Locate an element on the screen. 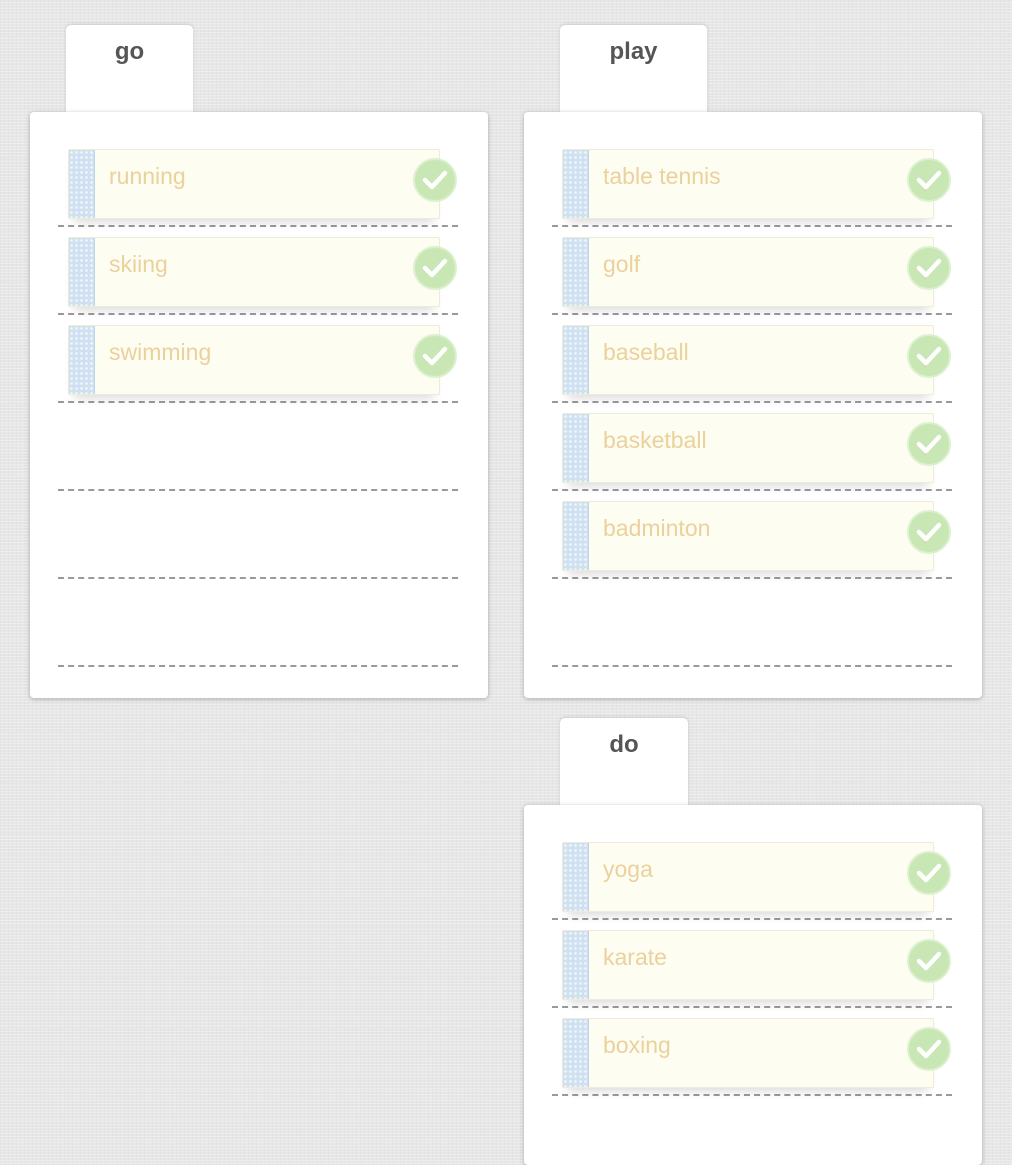 The image size is (1012, 1165). word-card: boxing is located at coordinates (756, 1053).